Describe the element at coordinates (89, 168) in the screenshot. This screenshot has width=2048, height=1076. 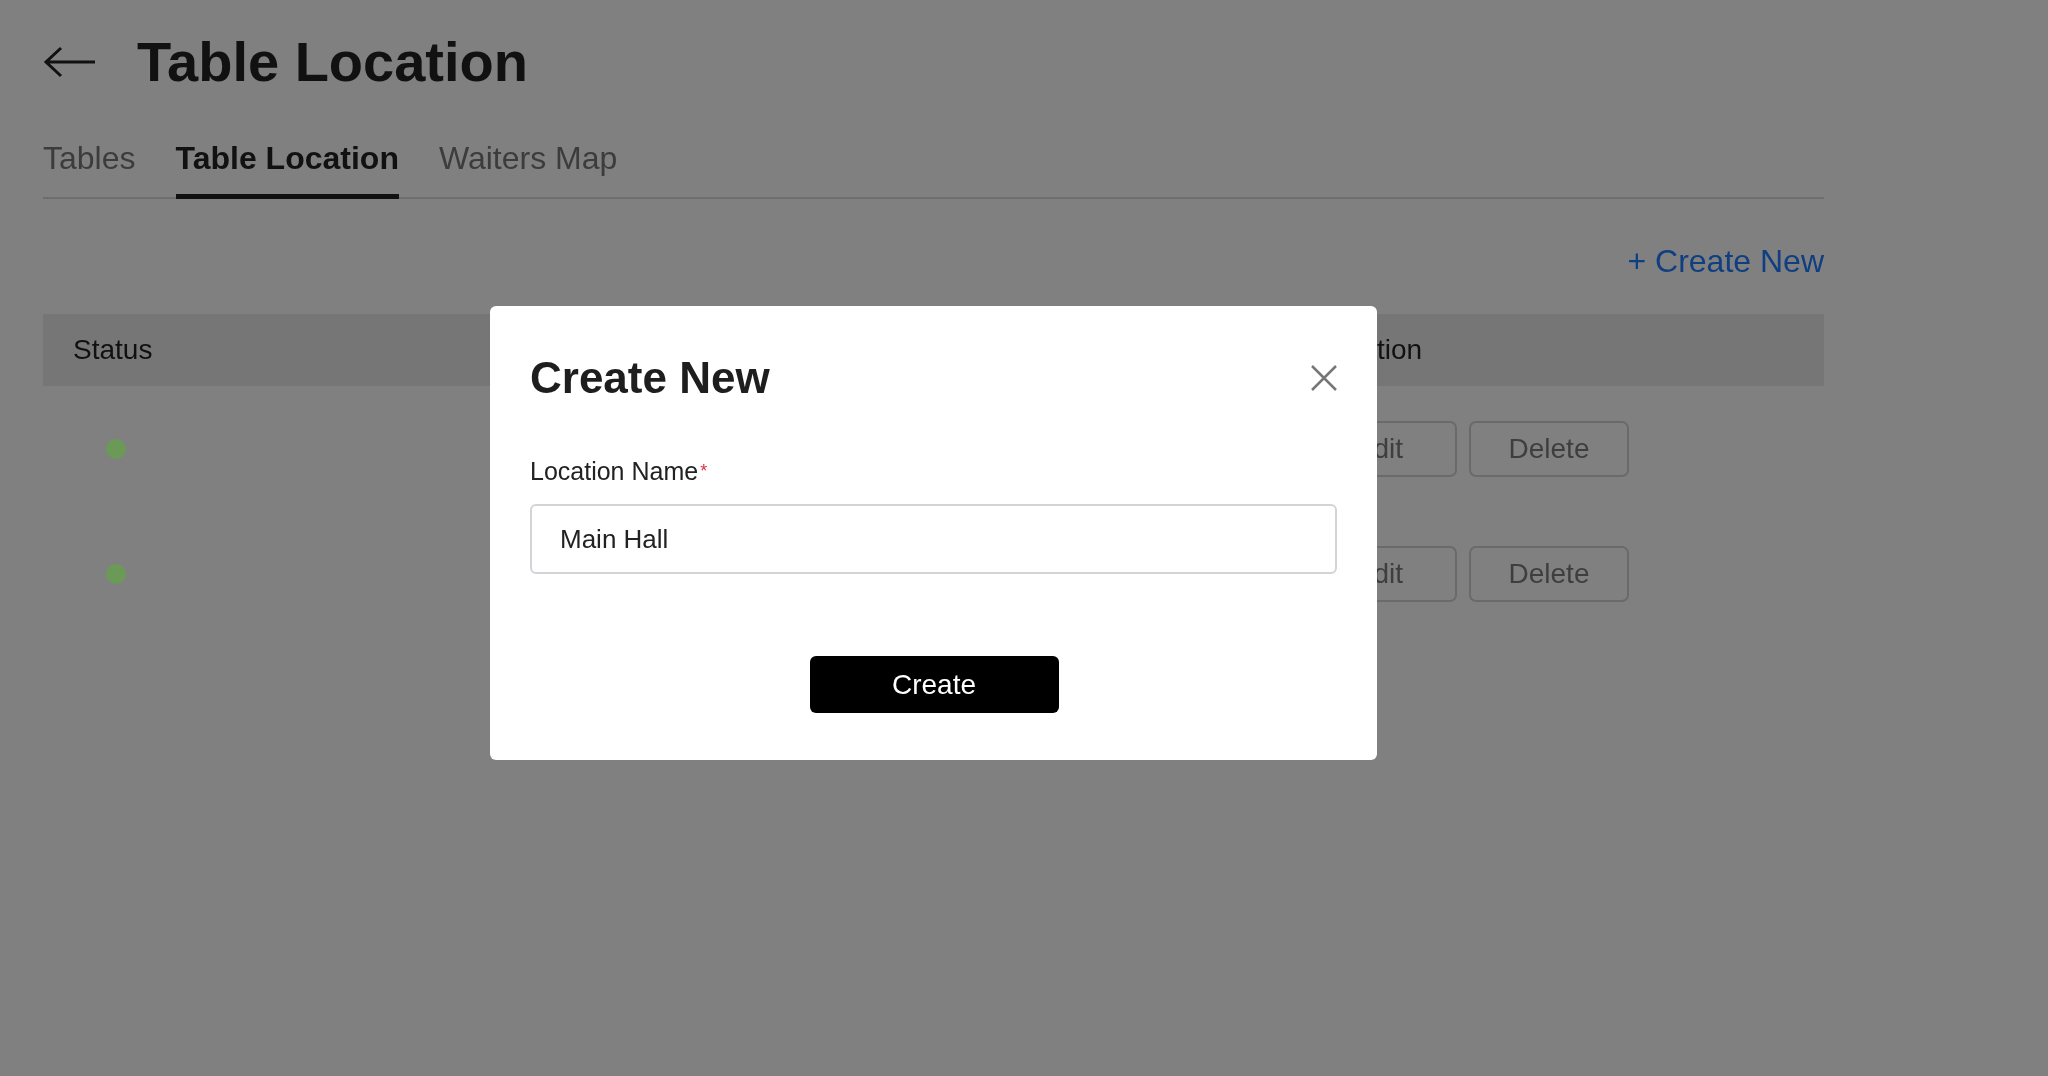
I see `tab: Tables` at that location.